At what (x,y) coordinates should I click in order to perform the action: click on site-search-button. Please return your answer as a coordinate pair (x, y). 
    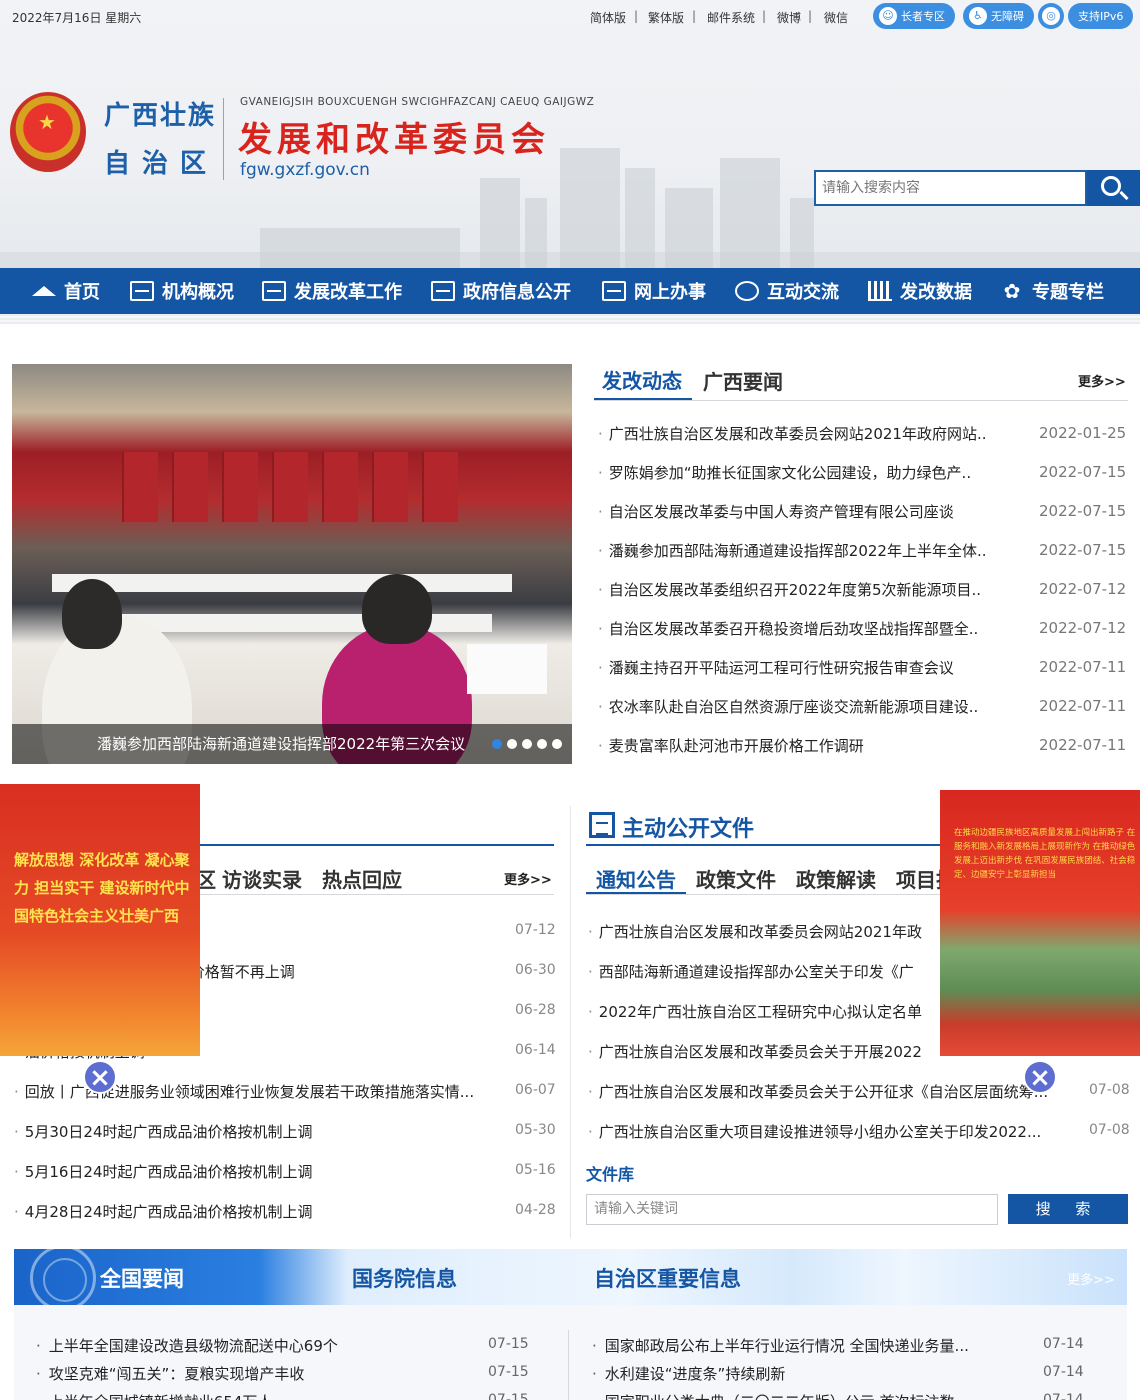
    Looking at the image, I should click on (1113, 188).